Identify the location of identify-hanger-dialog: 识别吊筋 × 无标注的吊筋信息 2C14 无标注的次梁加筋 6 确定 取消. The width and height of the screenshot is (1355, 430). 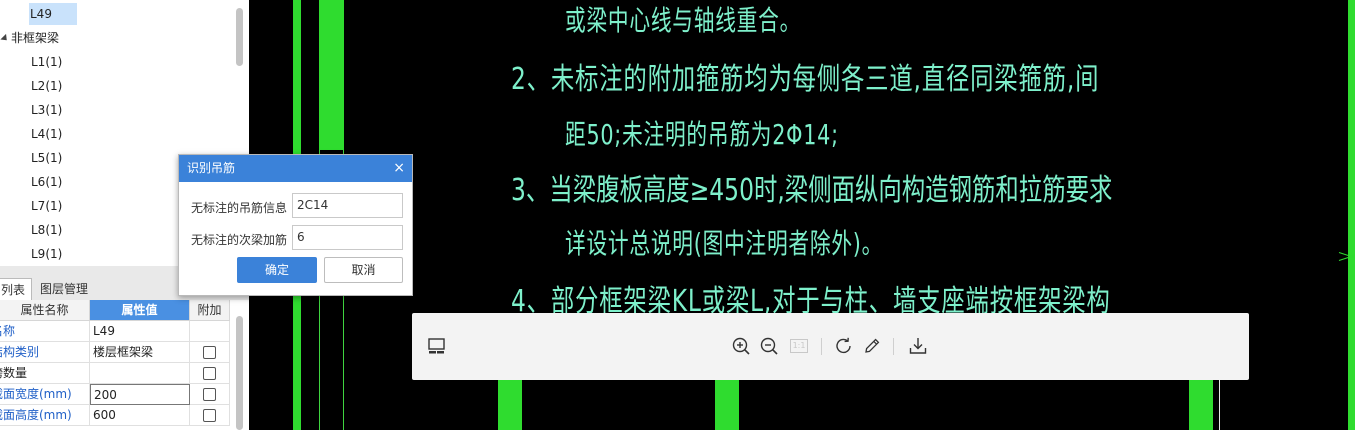
(295, 225).